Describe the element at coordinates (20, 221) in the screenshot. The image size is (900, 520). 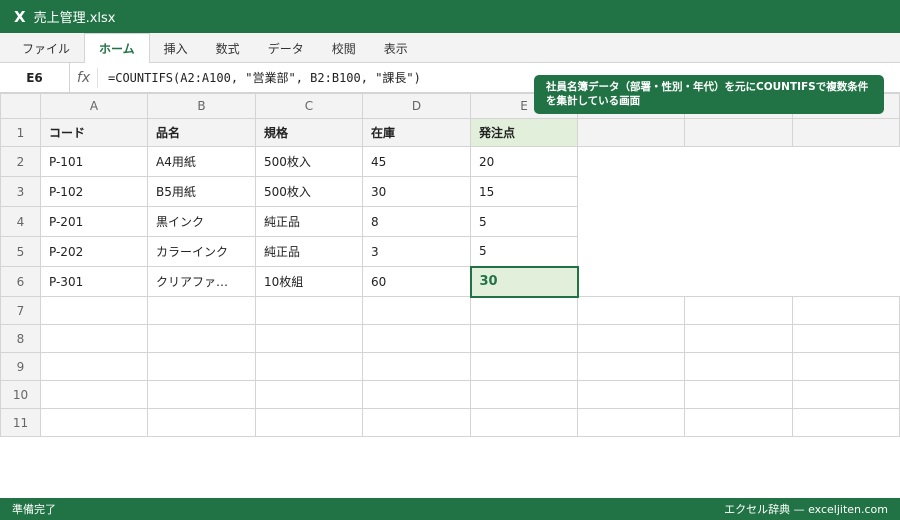
I see `row-header: 4` at that location.